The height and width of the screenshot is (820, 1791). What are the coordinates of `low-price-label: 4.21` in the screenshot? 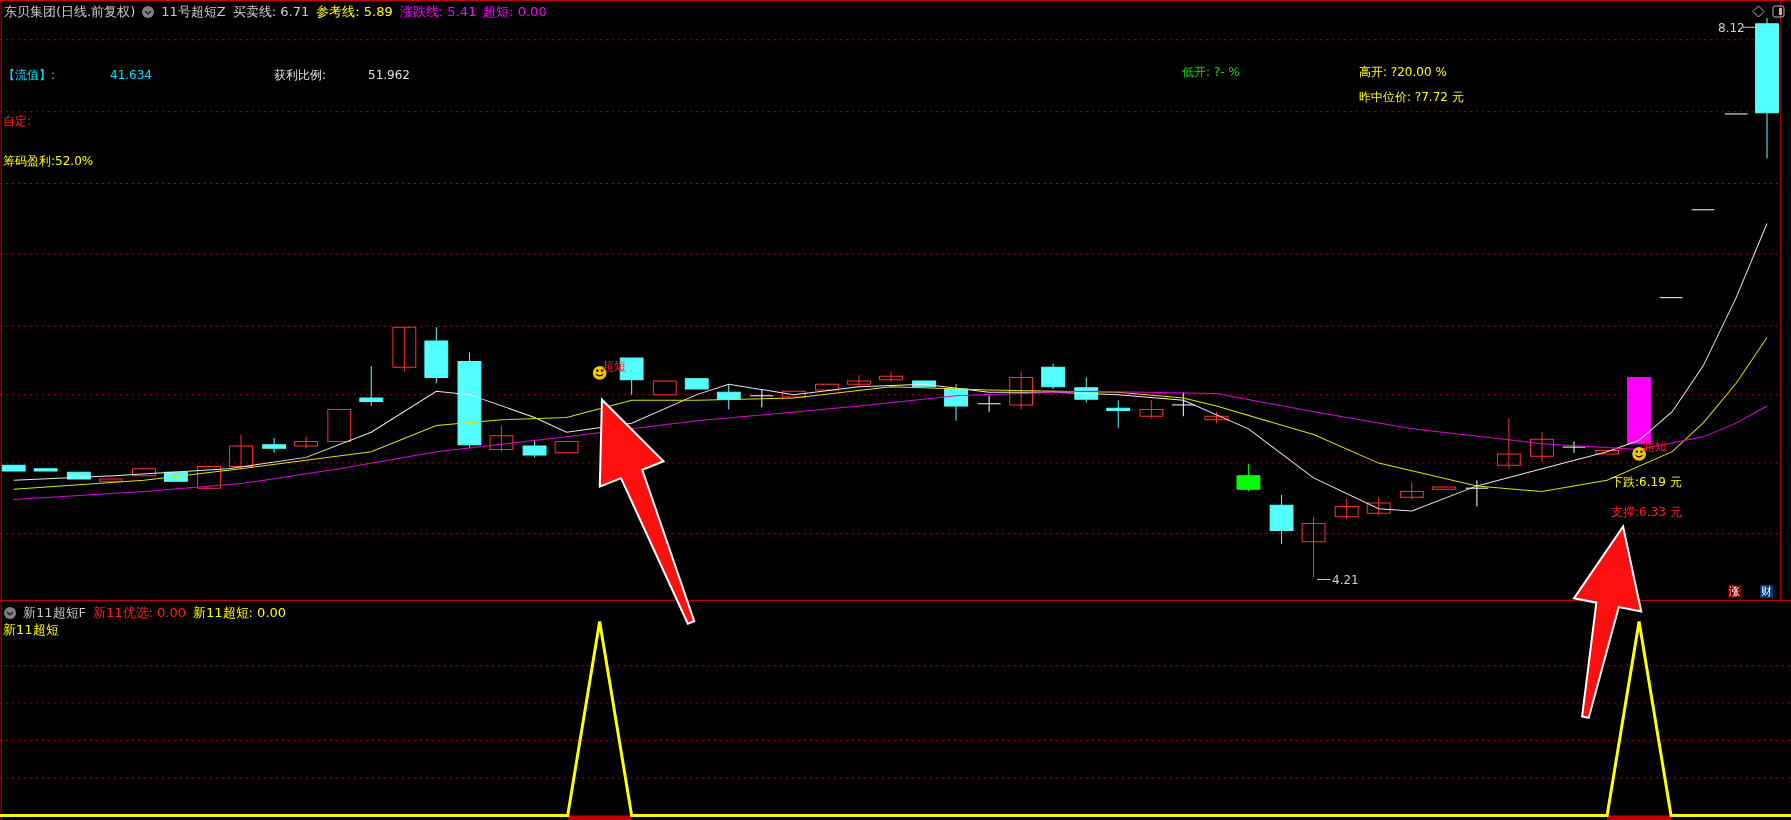 It's located at (1345, 580).